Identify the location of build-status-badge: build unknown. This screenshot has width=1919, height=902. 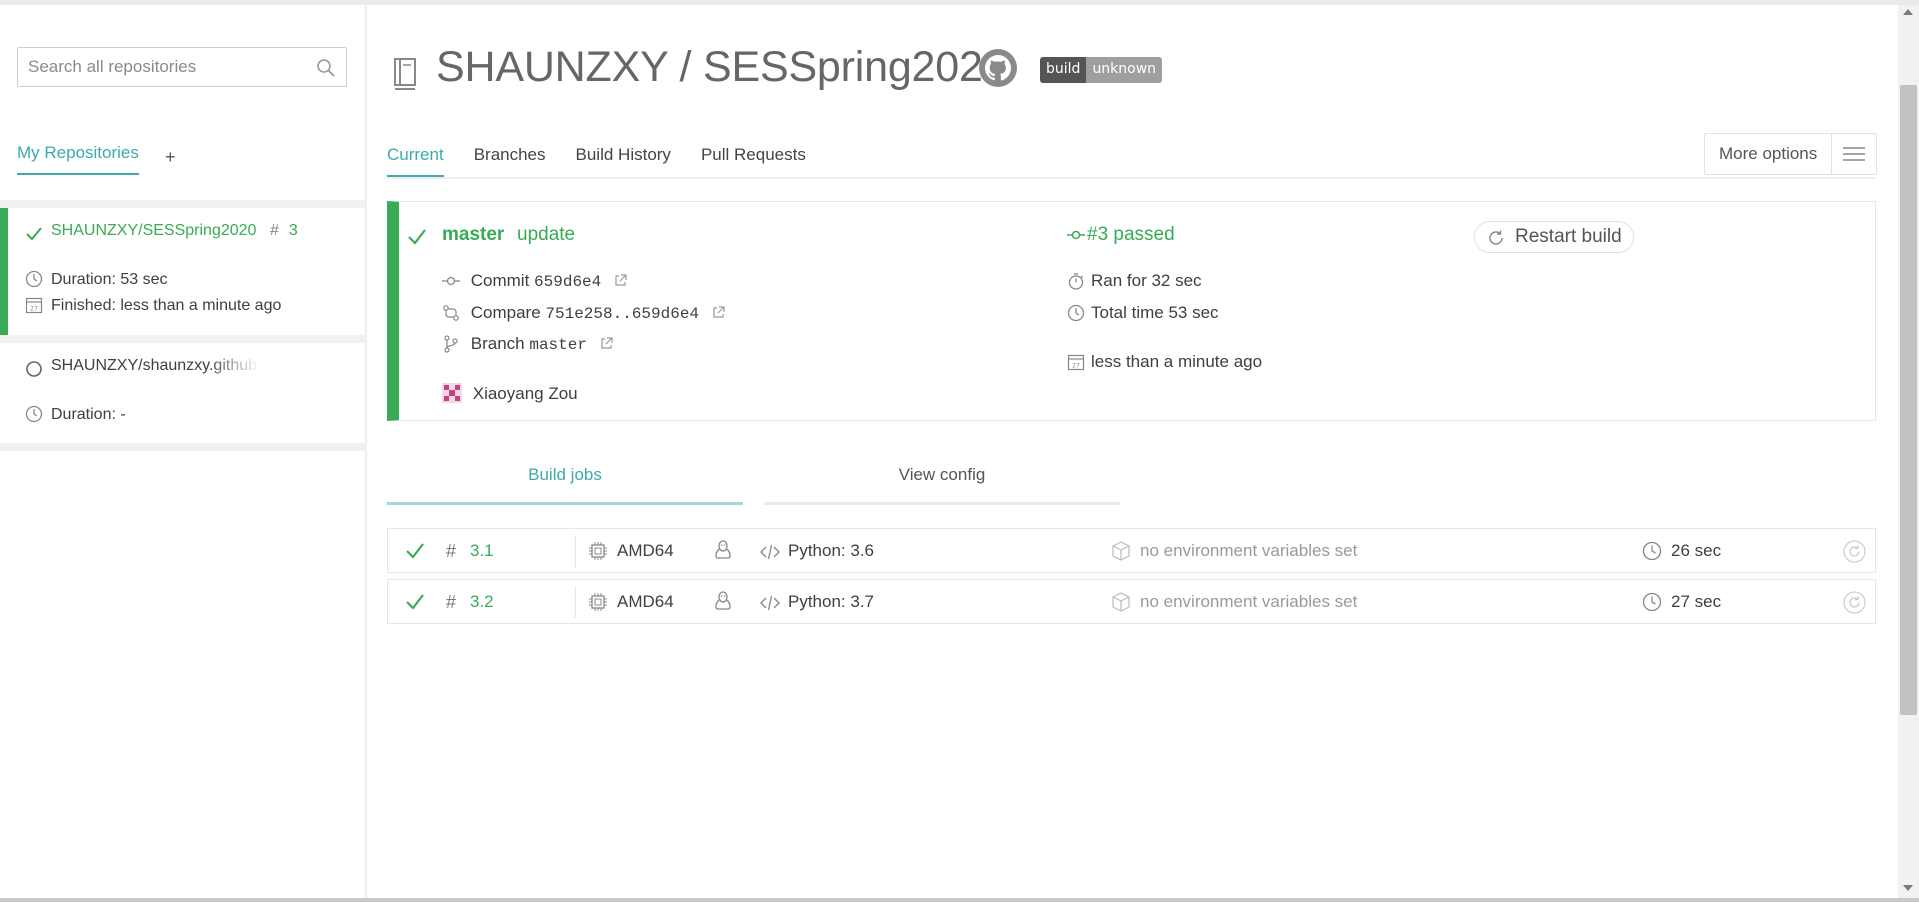
(1101, 70).